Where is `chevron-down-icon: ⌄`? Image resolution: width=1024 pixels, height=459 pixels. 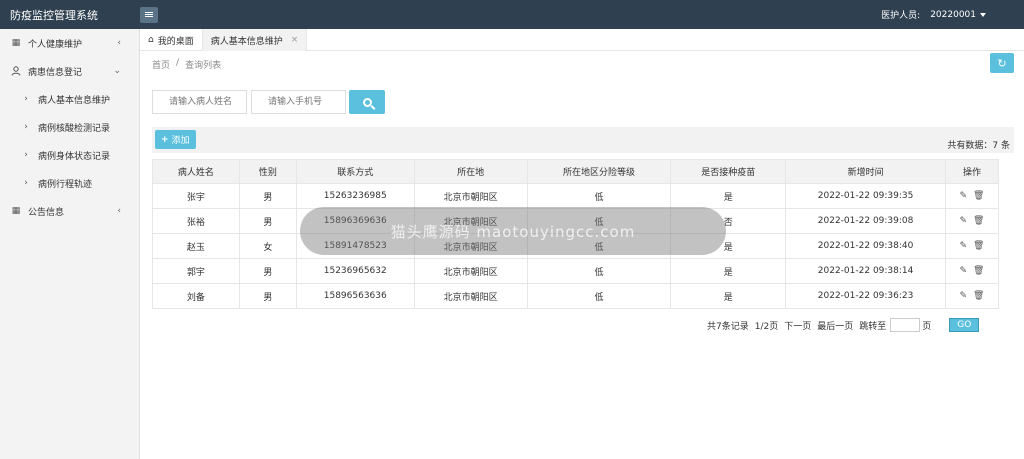
chevron-down-icon: ⌄ is located at coordinates (117, 71).